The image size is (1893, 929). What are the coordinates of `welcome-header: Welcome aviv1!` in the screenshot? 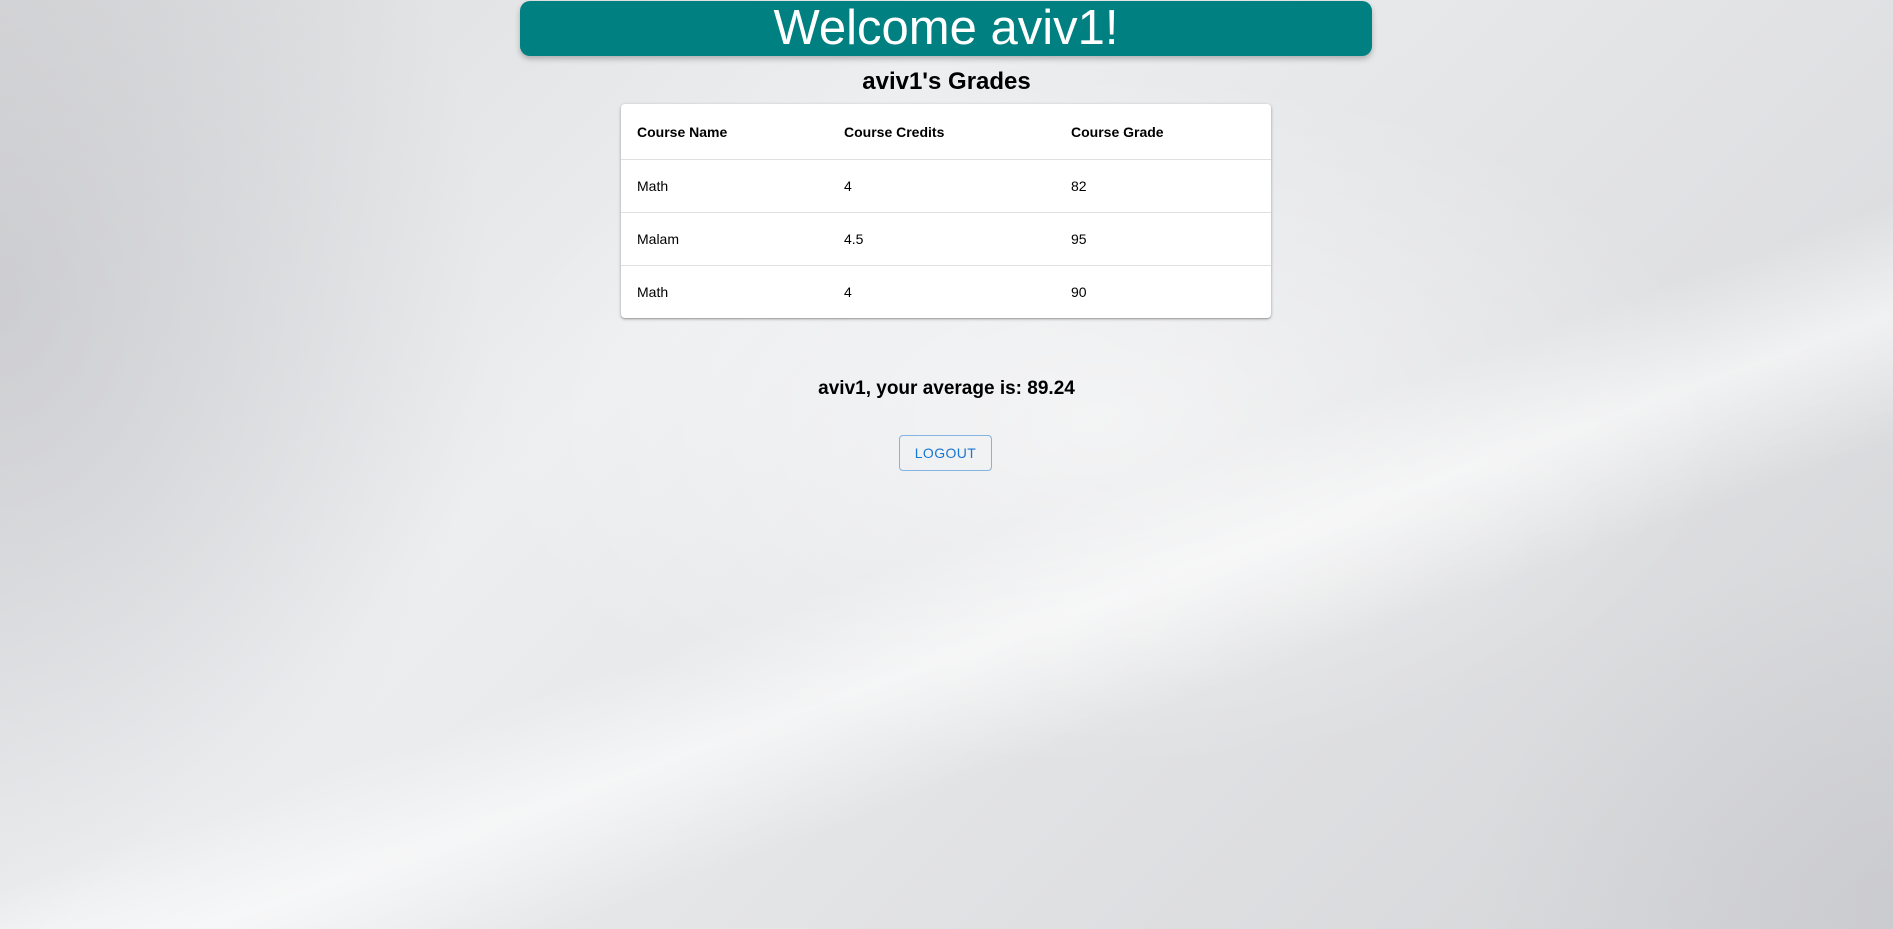 It's located at (946, 28).